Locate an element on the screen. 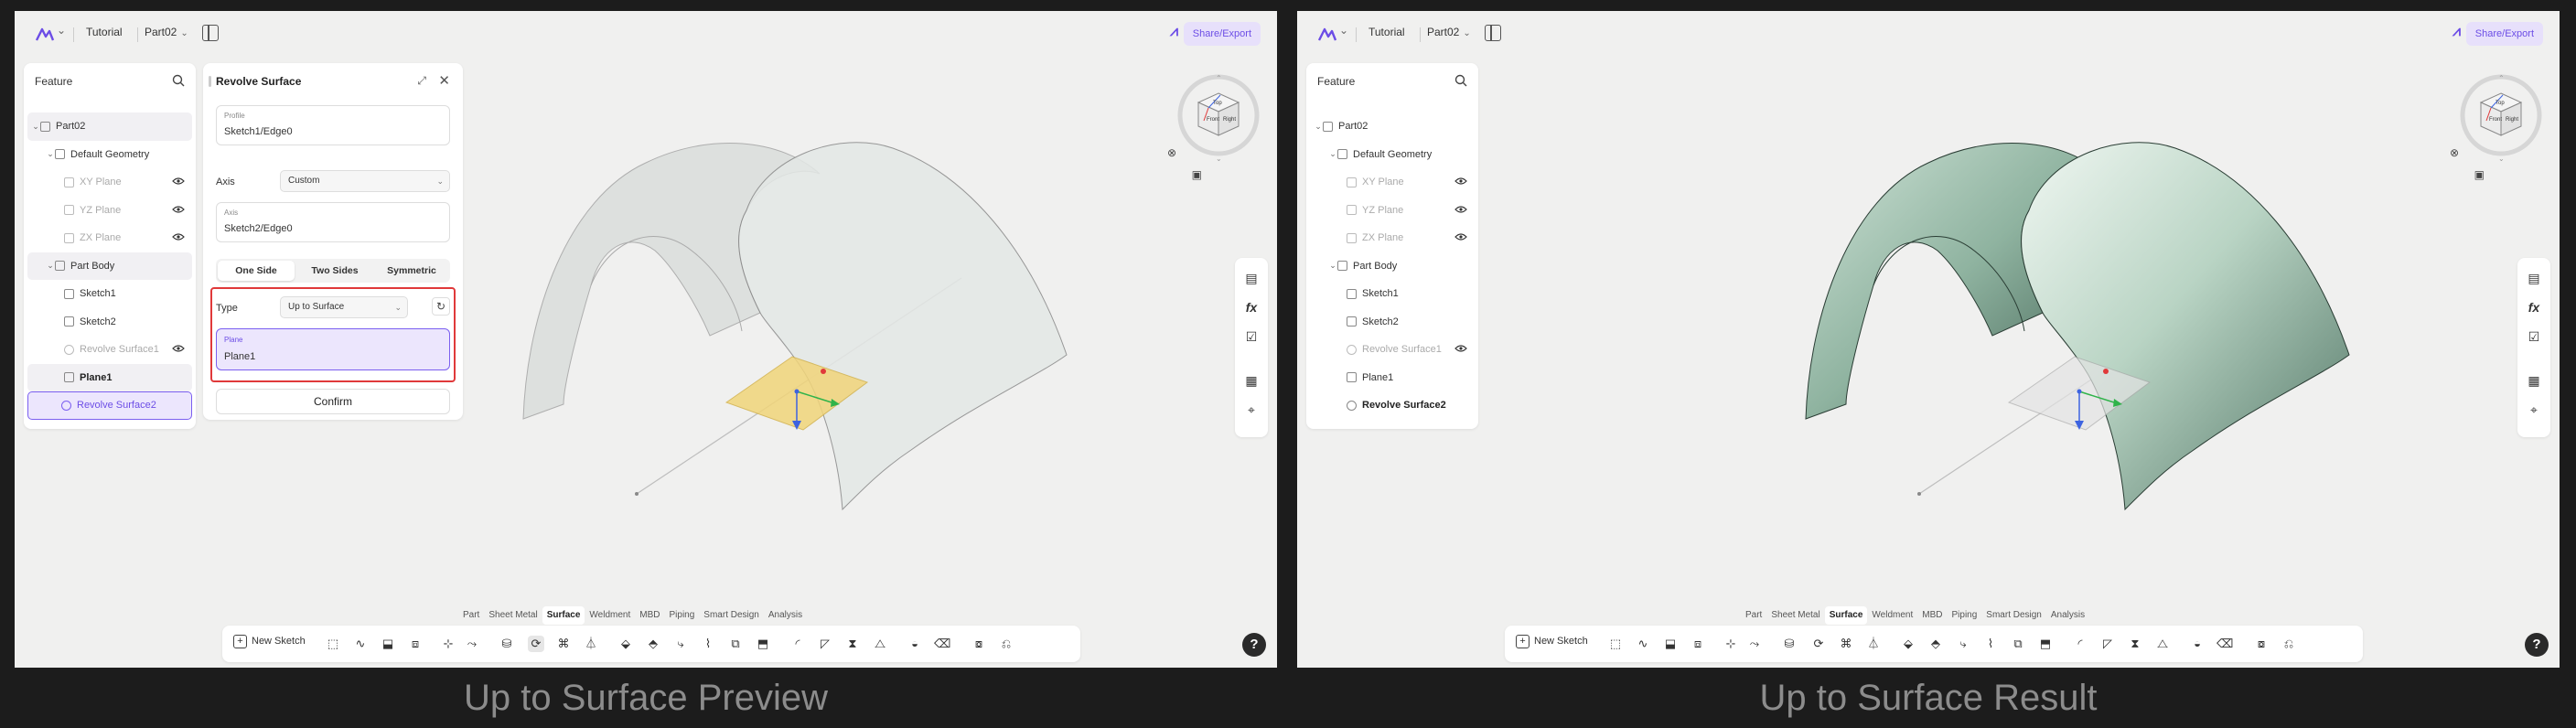 The width and height of the screenshot is (2576, 728). tree-item-sketch1: Sketch1 is located at coordinates (109, 294).